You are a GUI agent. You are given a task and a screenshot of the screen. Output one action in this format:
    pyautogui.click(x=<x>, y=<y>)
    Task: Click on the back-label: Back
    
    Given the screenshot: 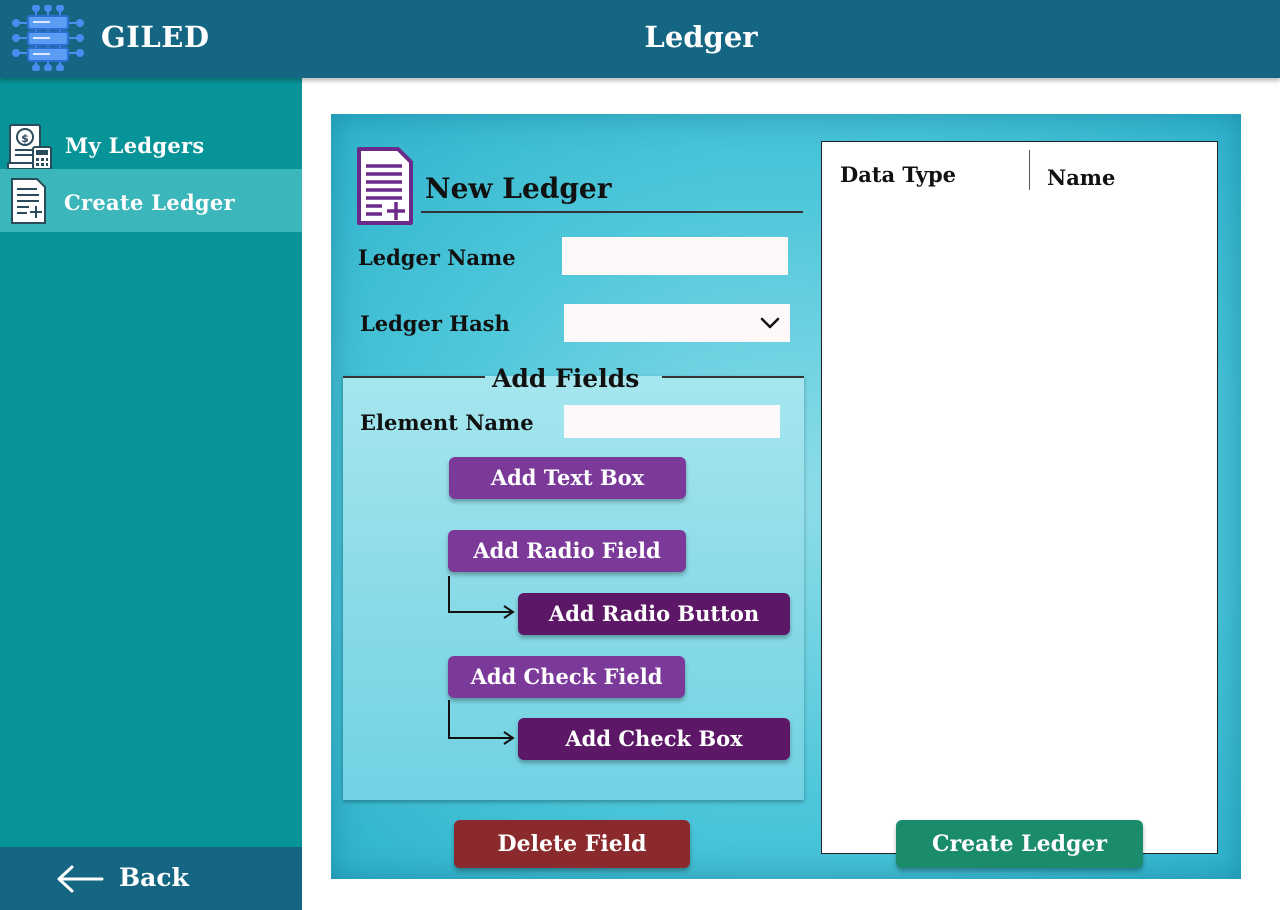 What is the action you would take?
    pyautogui.click(x=154, y=877)
    